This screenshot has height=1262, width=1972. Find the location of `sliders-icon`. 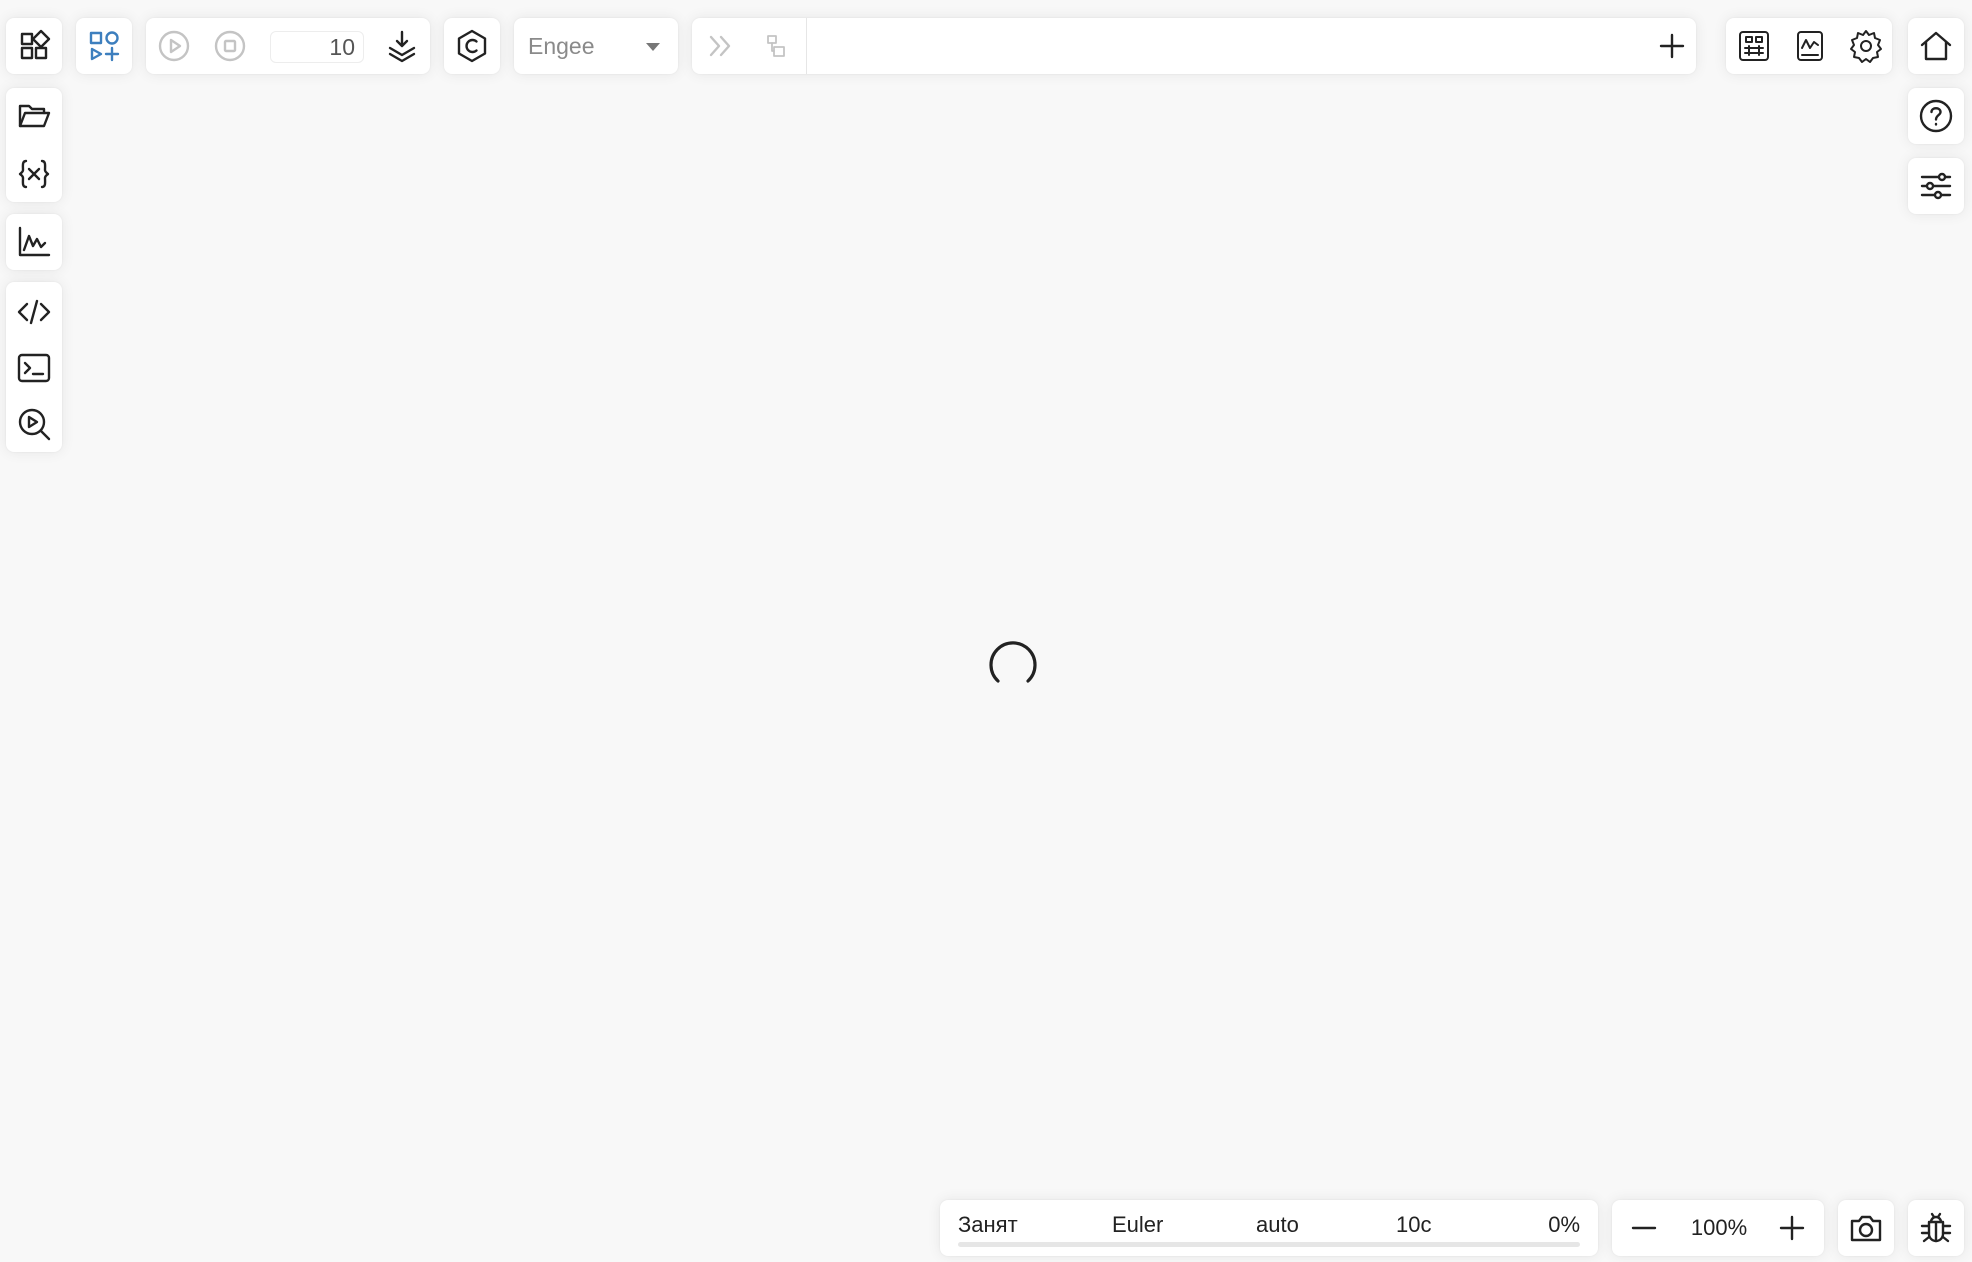

sliders-icon is located at coordinates (1936, 186).